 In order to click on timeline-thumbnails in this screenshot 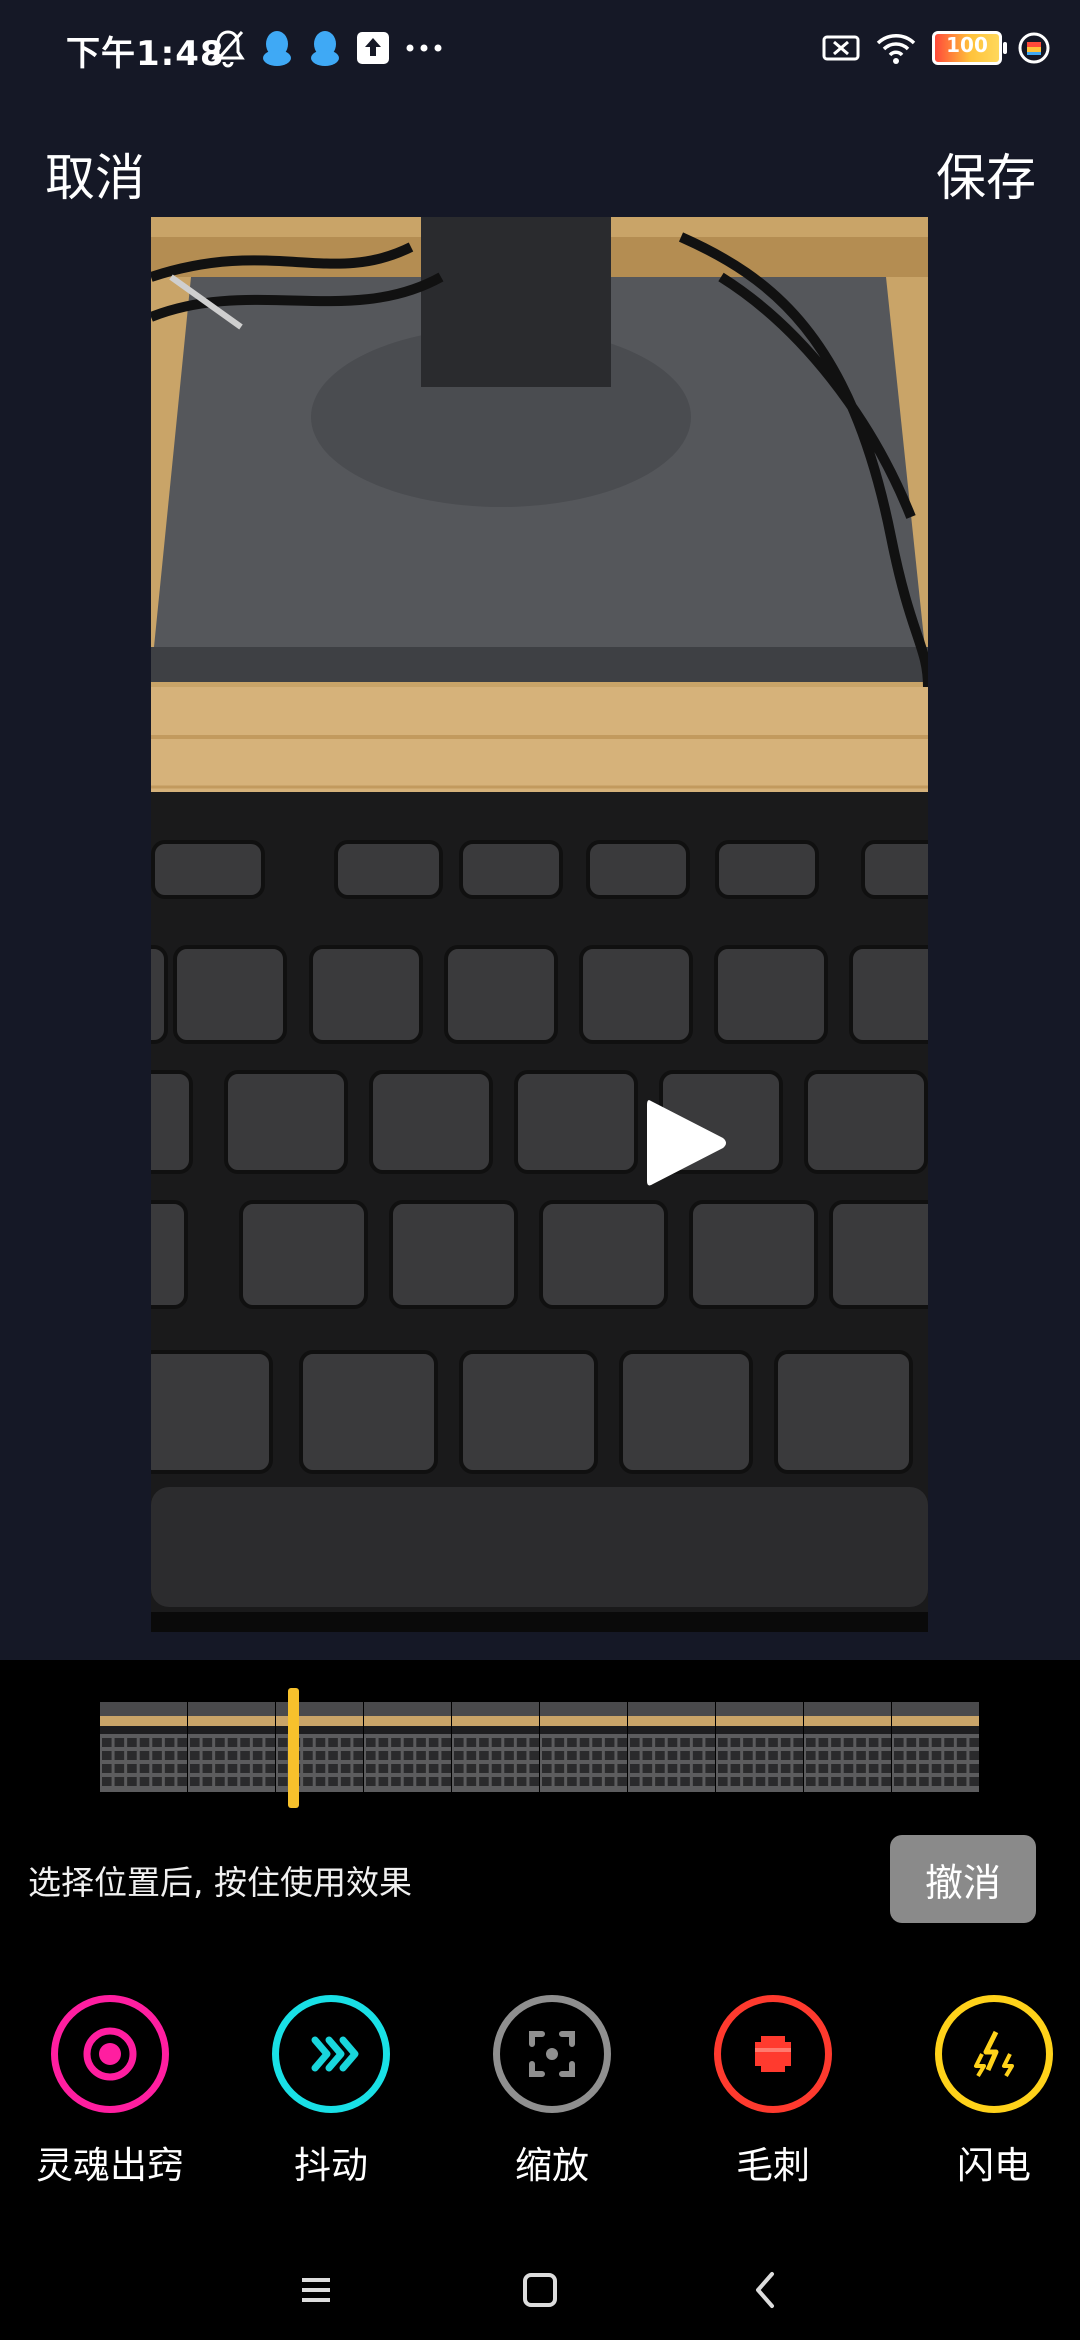, I will do `click(539, 1747)`.